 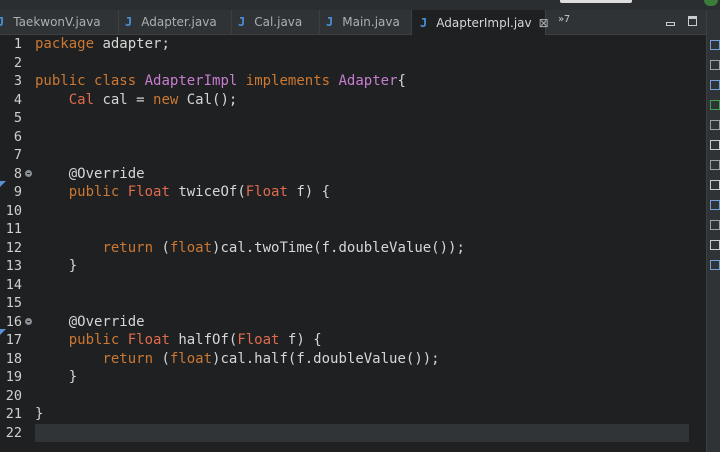 What do you see at coordinates (353, 118) in the screenshot?
I see `code-line: 5` at bounding box center [353, 118].